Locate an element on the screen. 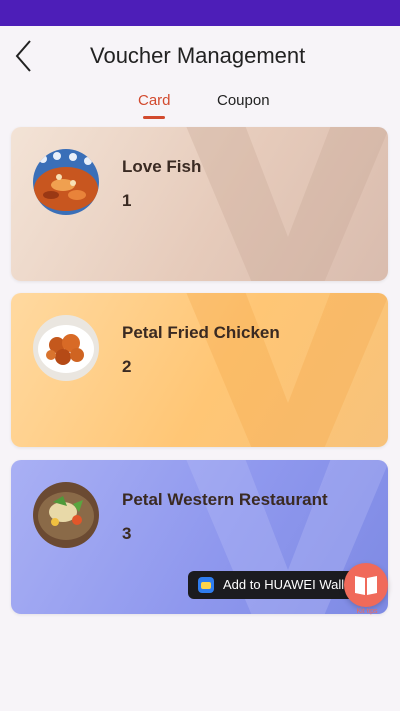 The width and height of the screenshot is (400, 711). add-to-huawei-wallet-button: Add to HUAWEI Wall is located at coordinates (277, 585).